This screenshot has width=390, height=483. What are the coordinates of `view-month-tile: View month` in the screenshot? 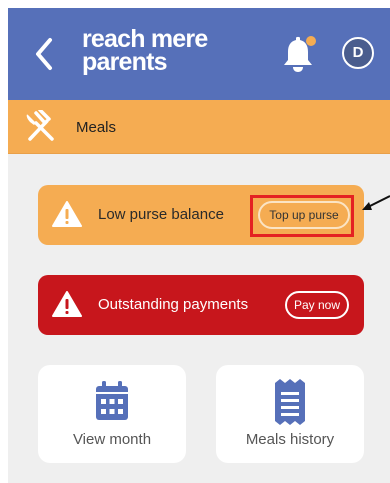 It's located at (112, 414).